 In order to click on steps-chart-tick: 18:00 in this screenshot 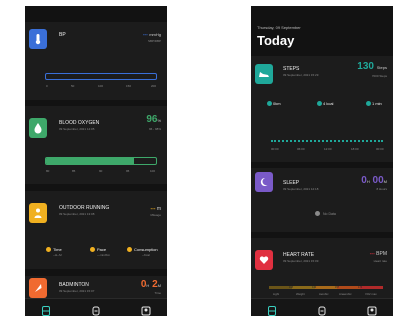, I will do `click(355, 149)`.